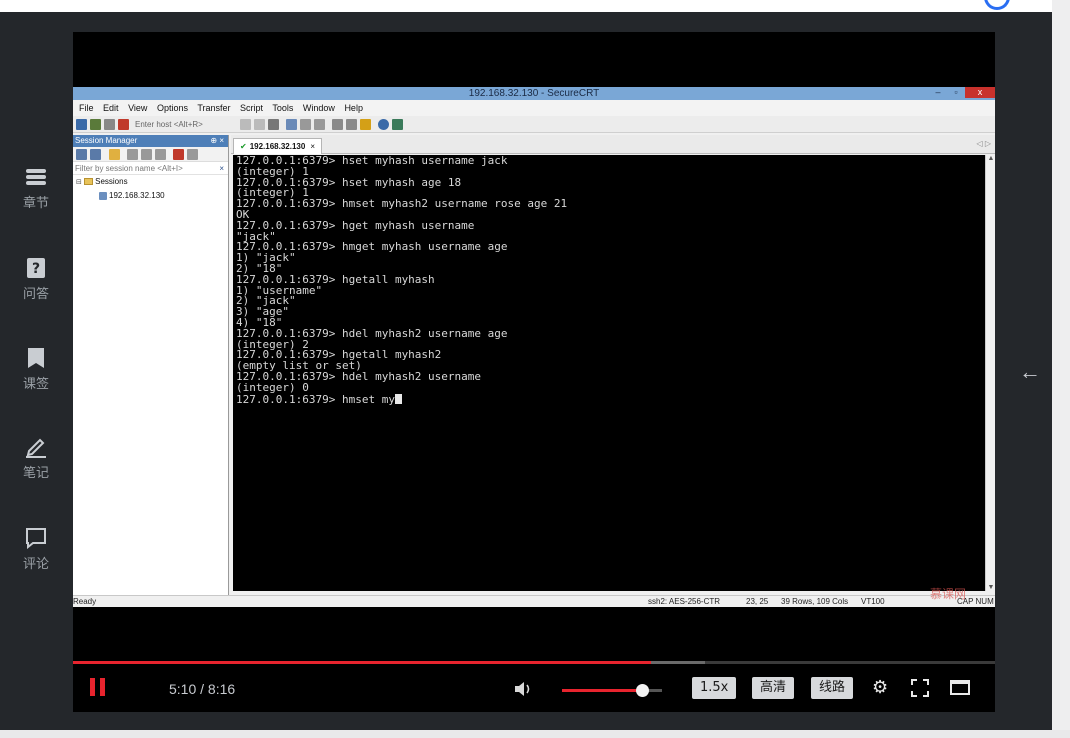 Image resolution: width=1070 pixels, height=738 pixels. What do you see at coordinates (129, 168) in the screenshot?
I see `session-filter-placeholder: Filter by session name <Alt+I>` at bounding box center [129, 168].